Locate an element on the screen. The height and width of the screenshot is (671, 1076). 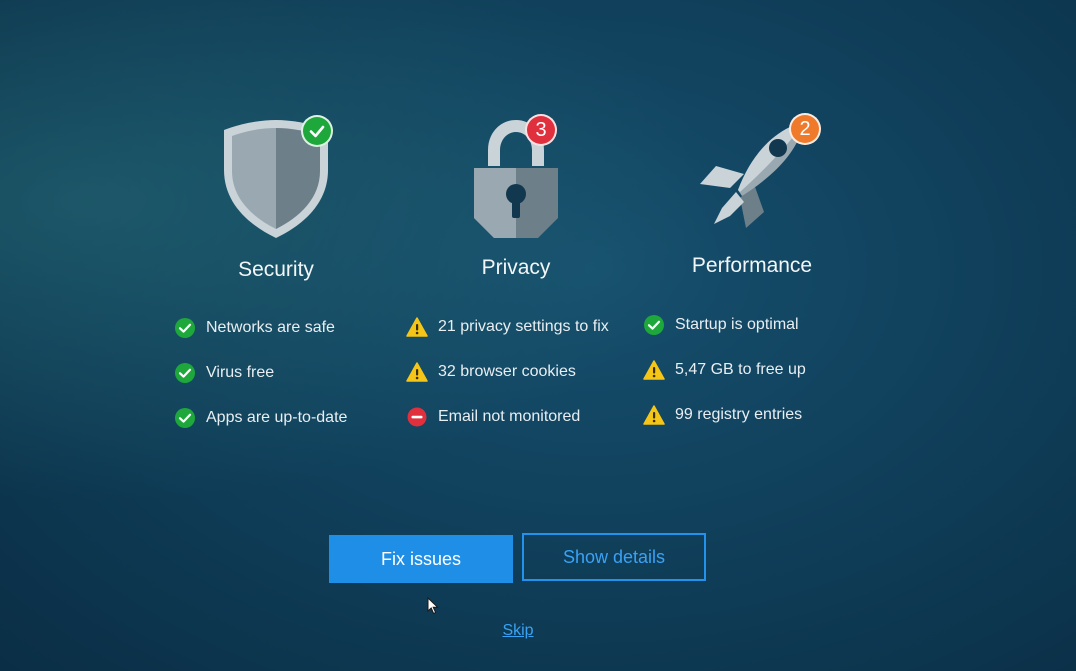
security-check-badge is located at coordinates (317, 131).